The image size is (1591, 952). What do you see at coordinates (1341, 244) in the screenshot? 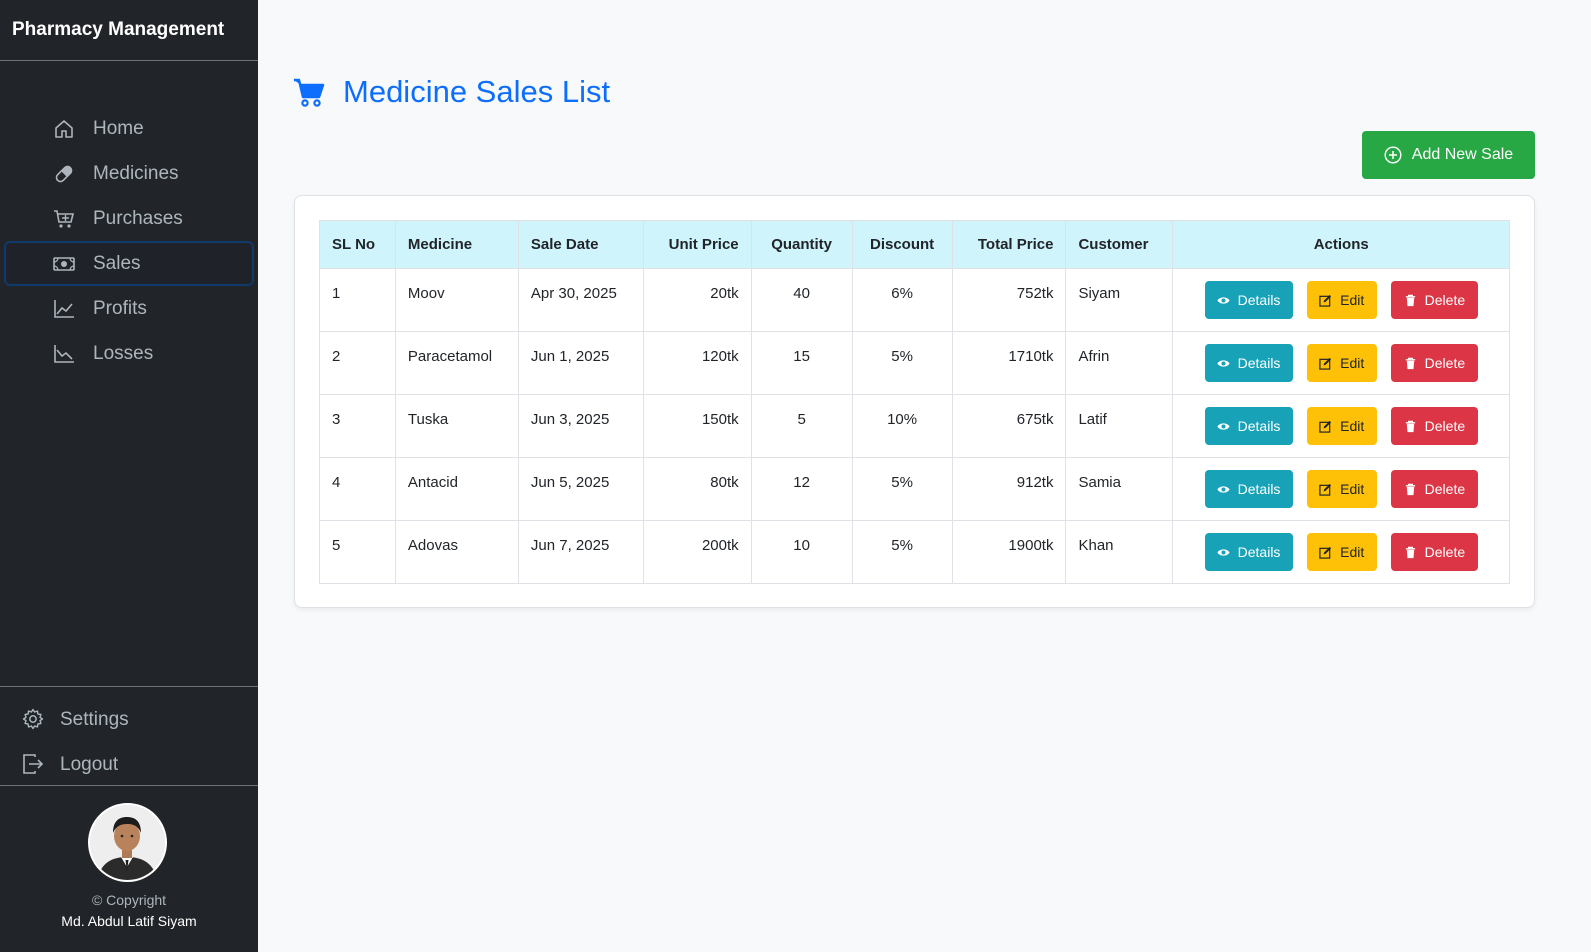
I see `column-header: Actions` at bounding box center [1341, 244].